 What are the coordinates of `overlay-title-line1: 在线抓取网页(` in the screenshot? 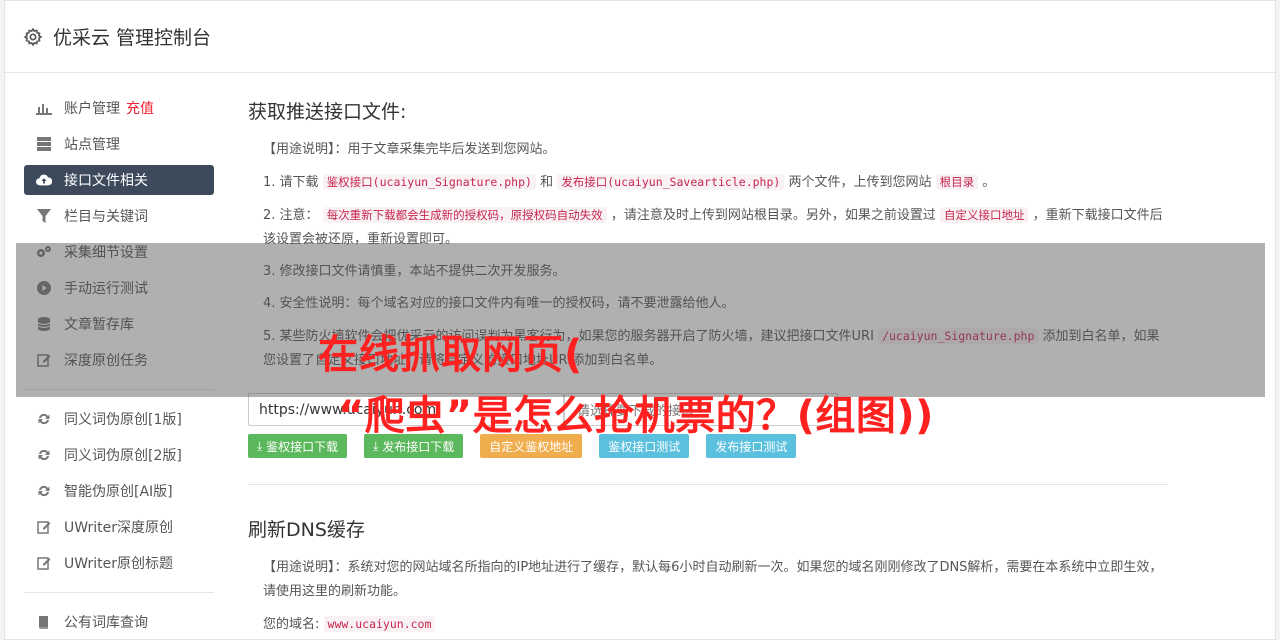 It's located at (451, 355).